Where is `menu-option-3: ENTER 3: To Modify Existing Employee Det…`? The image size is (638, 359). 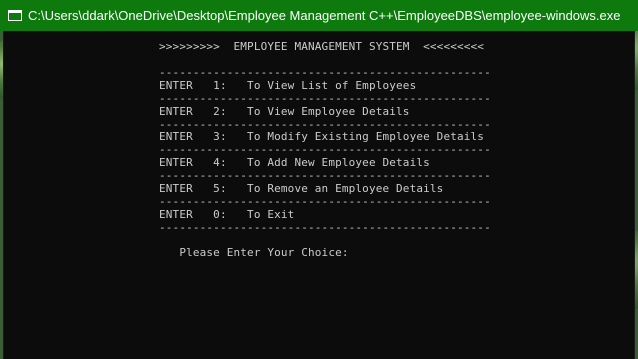 menu-option-3: ENTER 3: To Modify Existing Employee Det… is located at coordinates (322, 136).